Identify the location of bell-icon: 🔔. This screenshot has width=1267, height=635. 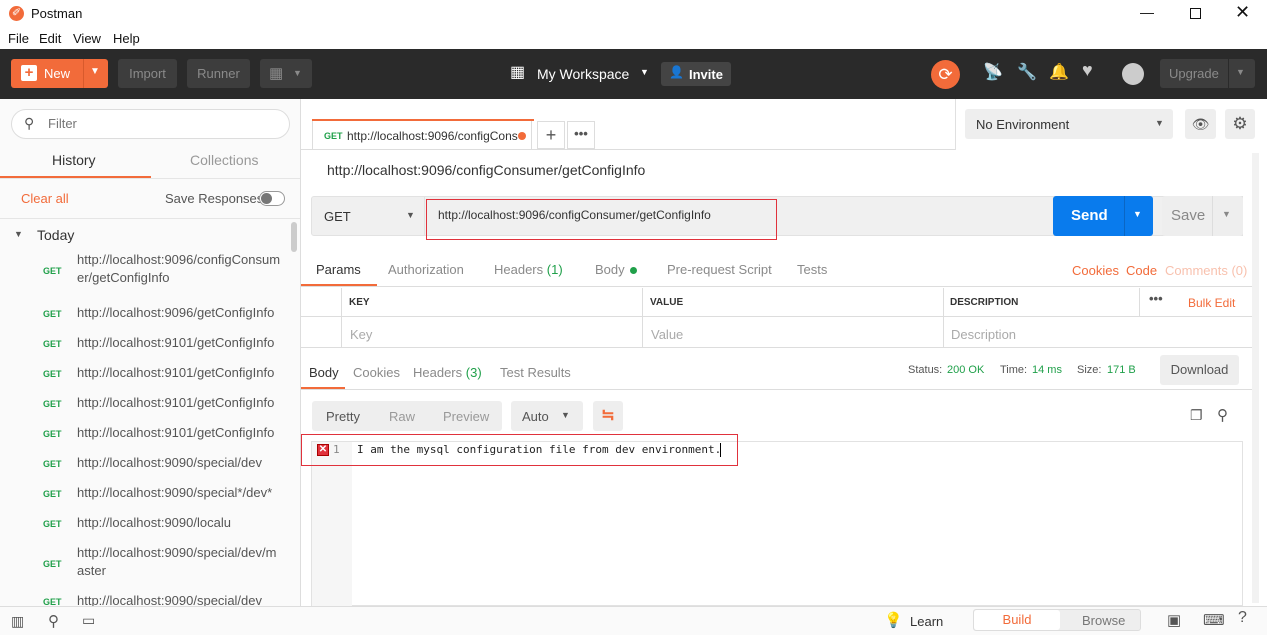
(1059, 72).